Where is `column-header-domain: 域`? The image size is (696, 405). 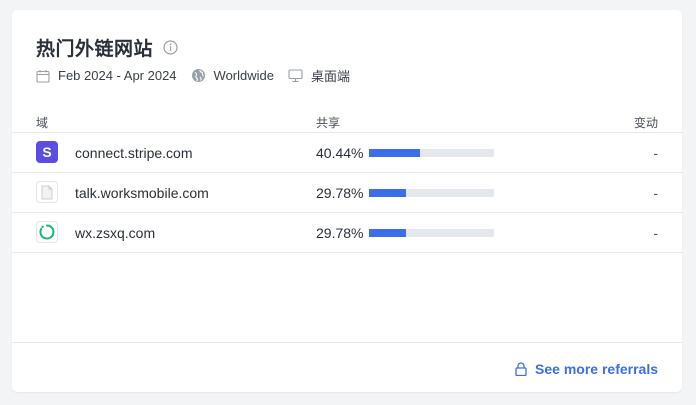 column-header-domain: 域 is located at coordinates (42, 122).